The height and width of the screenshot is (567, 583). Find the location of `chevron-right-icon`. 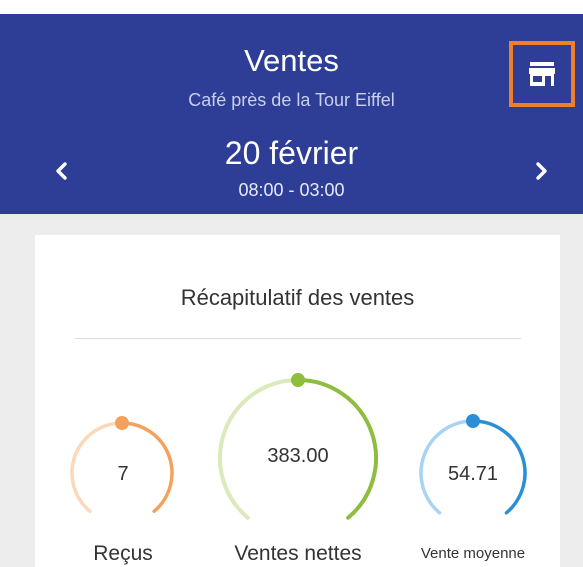

chevron-right-icon is located at coordinates (541, 171).